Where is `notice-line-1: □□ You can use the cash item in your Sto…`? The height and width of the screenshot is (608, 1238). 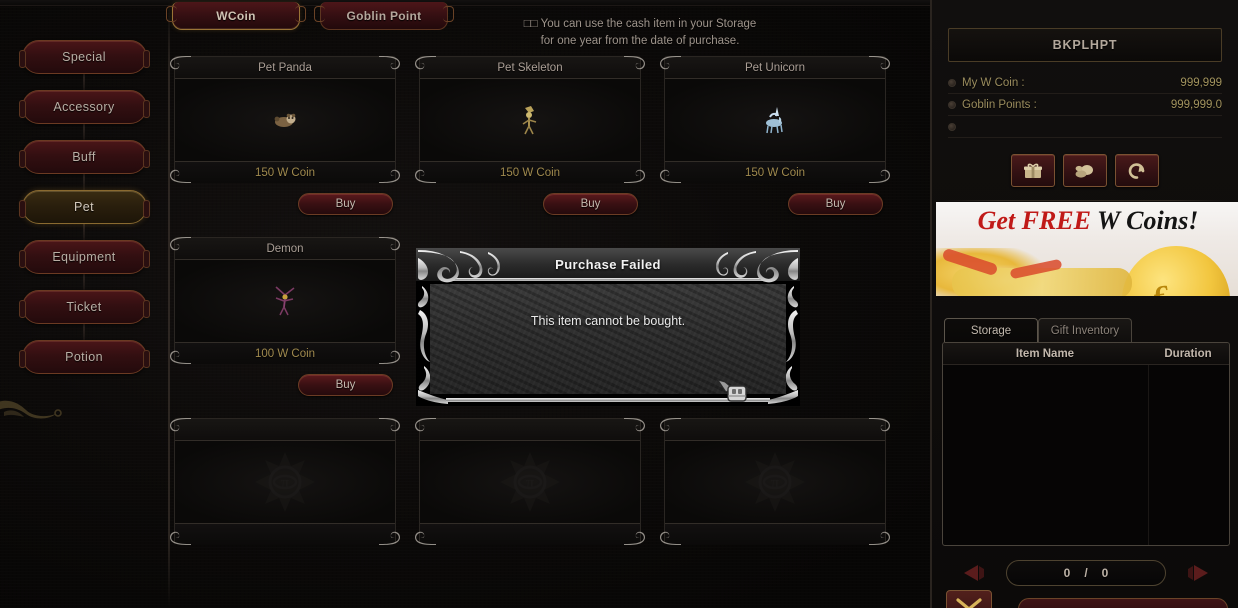
notice-line-1: □□ You can use the cash item in your Sto… is located at coordinates (640, 24).